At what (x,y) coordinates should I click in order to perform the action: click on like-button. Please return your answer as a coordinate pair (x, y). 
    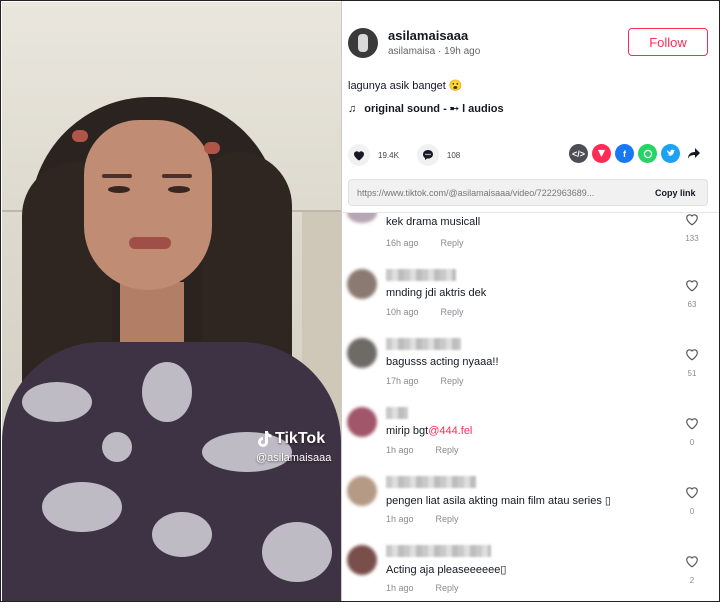
    Looking at the image, I should click on (359, 155).